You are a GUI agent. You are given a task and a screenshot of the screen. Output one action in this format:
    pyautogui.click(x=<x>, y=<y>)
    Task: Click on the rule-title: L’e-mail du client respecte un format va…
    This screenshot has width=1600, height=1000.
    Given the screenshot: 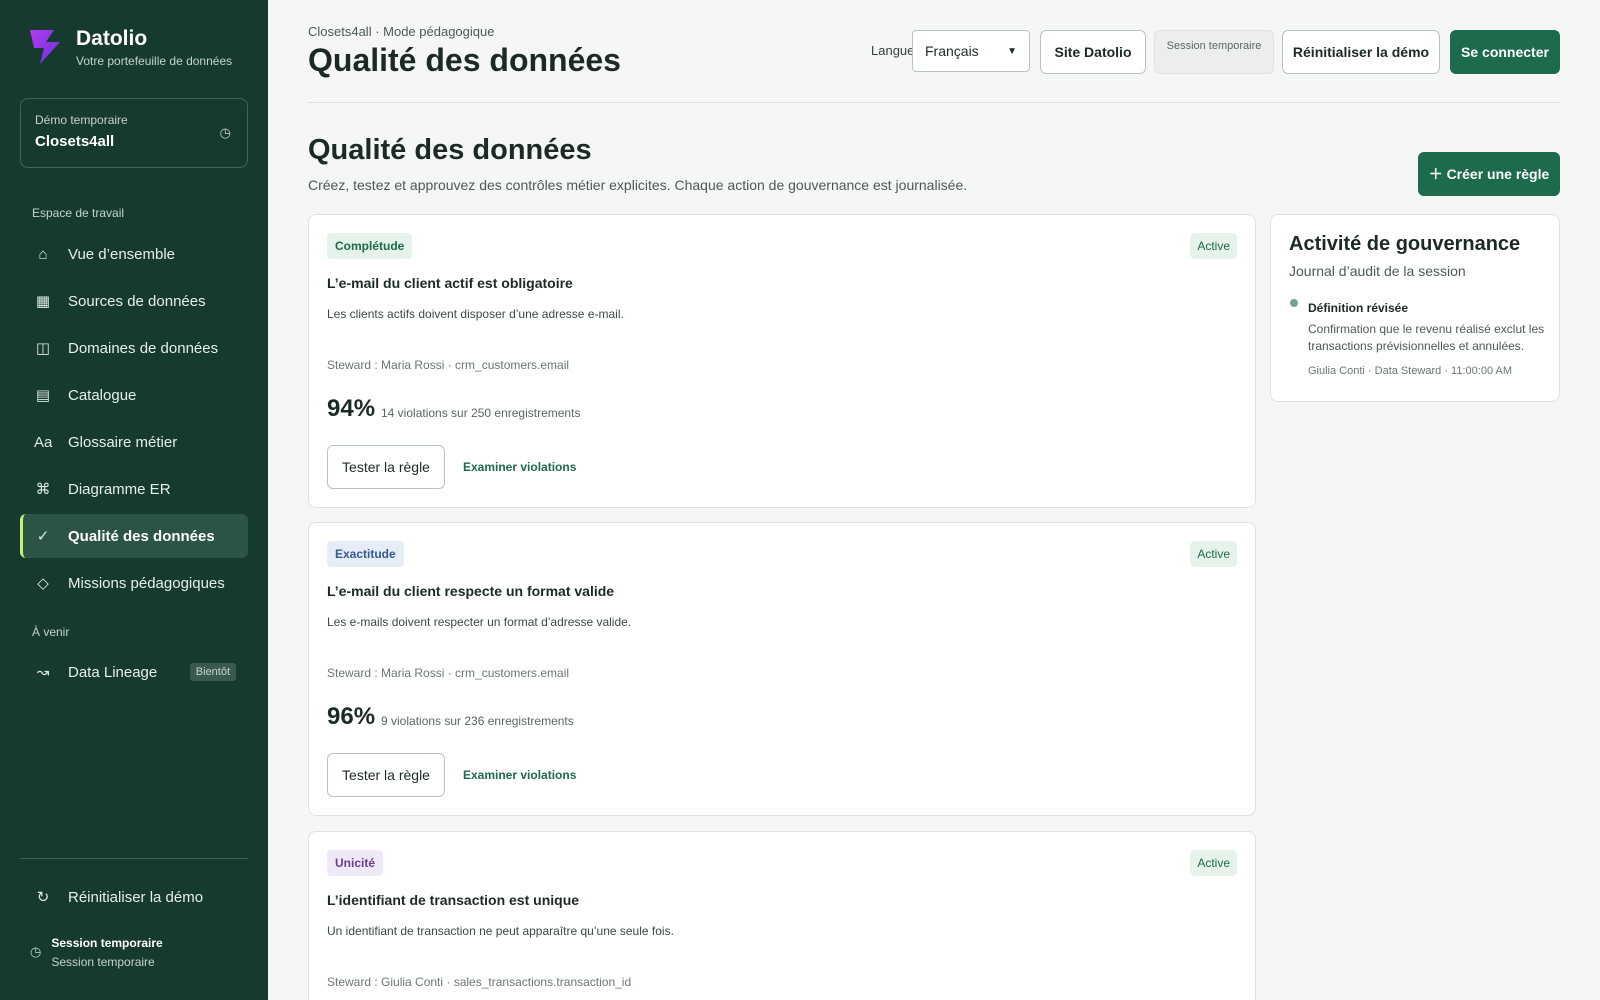 What is the action you would take?
    pyautogui.click(x=471, y=591)
    